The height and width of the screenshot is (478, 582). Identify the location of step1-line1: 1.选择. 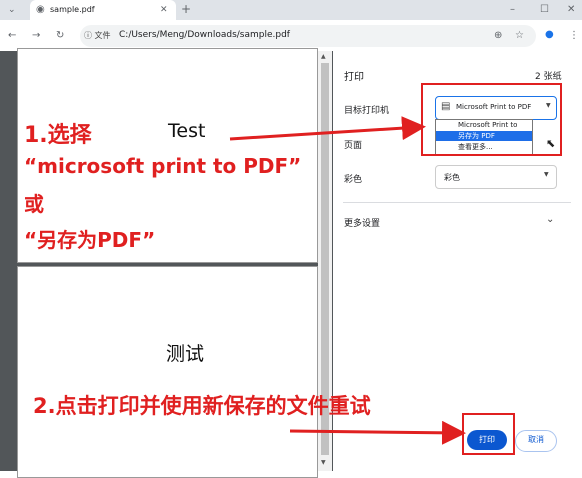
(58, 135).